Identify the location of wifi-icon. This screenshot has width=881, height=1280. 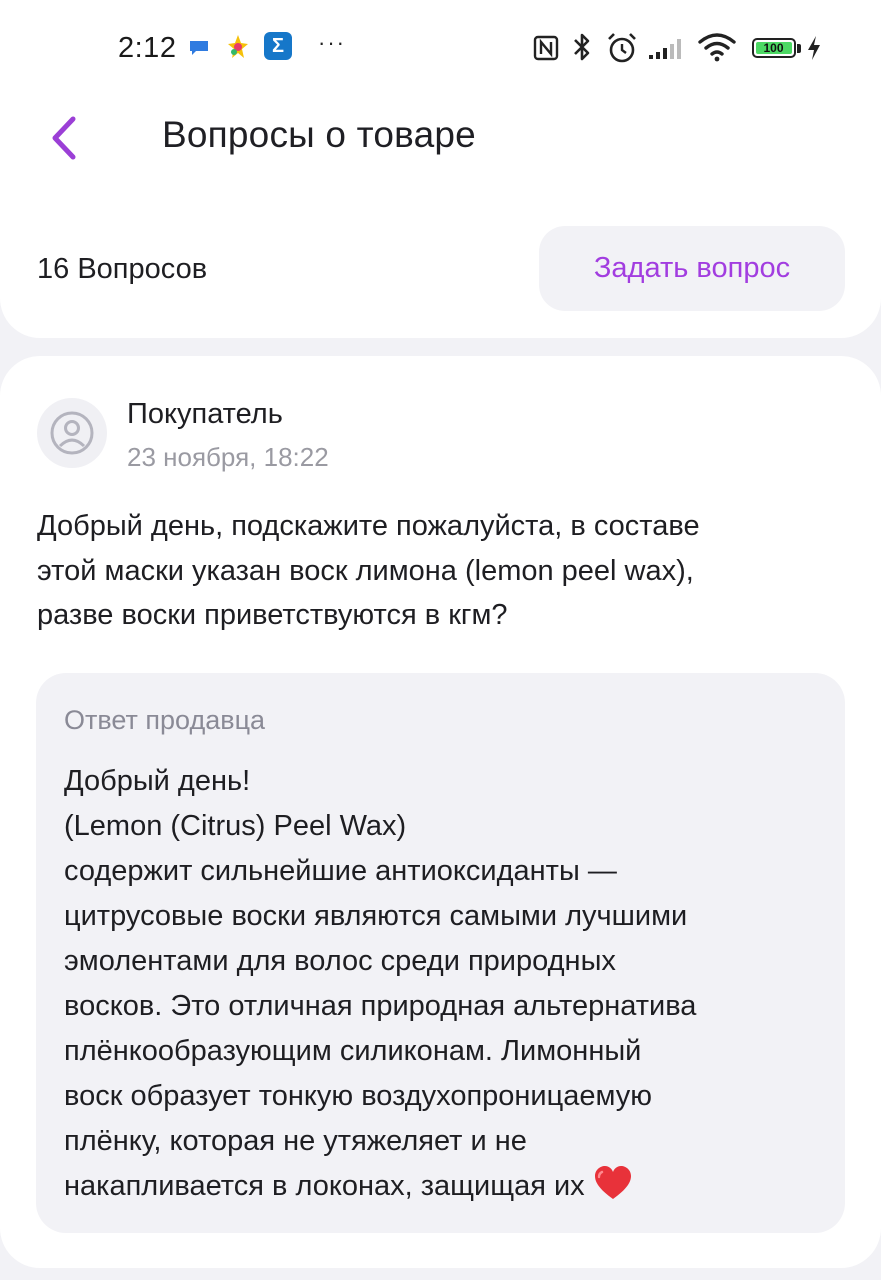
(717, 47).